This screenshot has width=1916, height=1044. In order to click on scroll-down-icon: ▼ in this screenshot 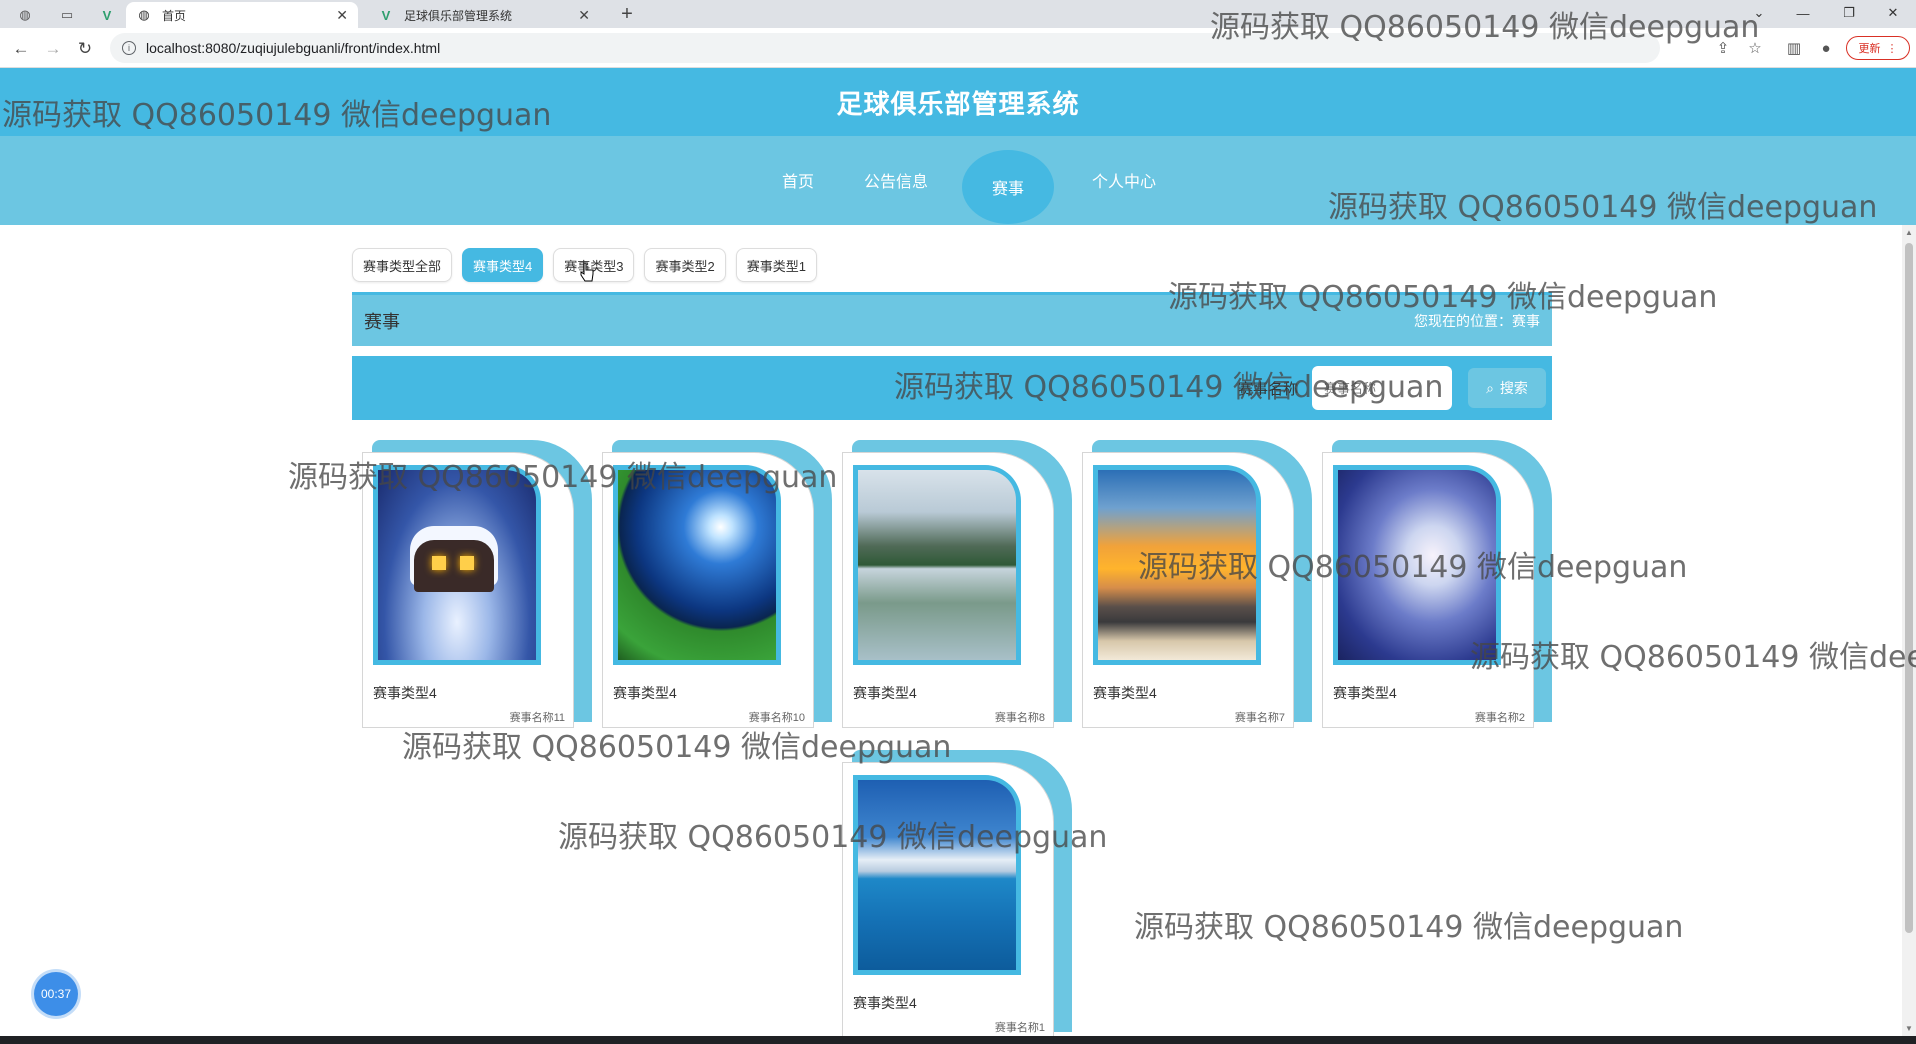, I will do `click(1909, 1029)`.